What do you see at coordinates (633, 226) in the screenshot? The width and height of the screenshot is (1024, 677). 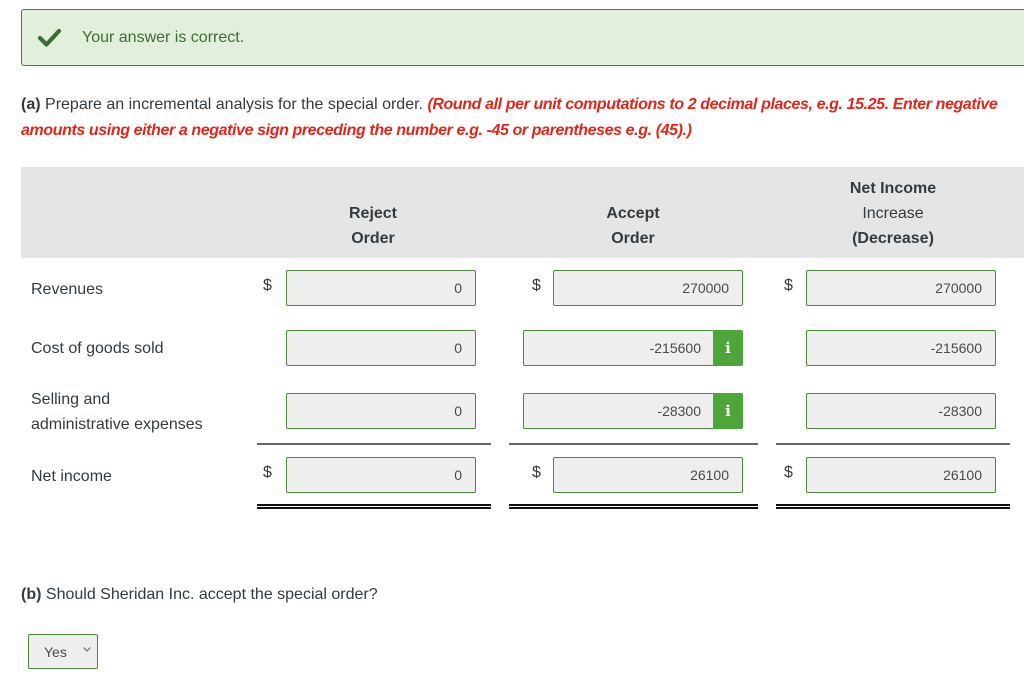 I see `column-header-accept-order: Accept Order` at bounding box center [633, 226].